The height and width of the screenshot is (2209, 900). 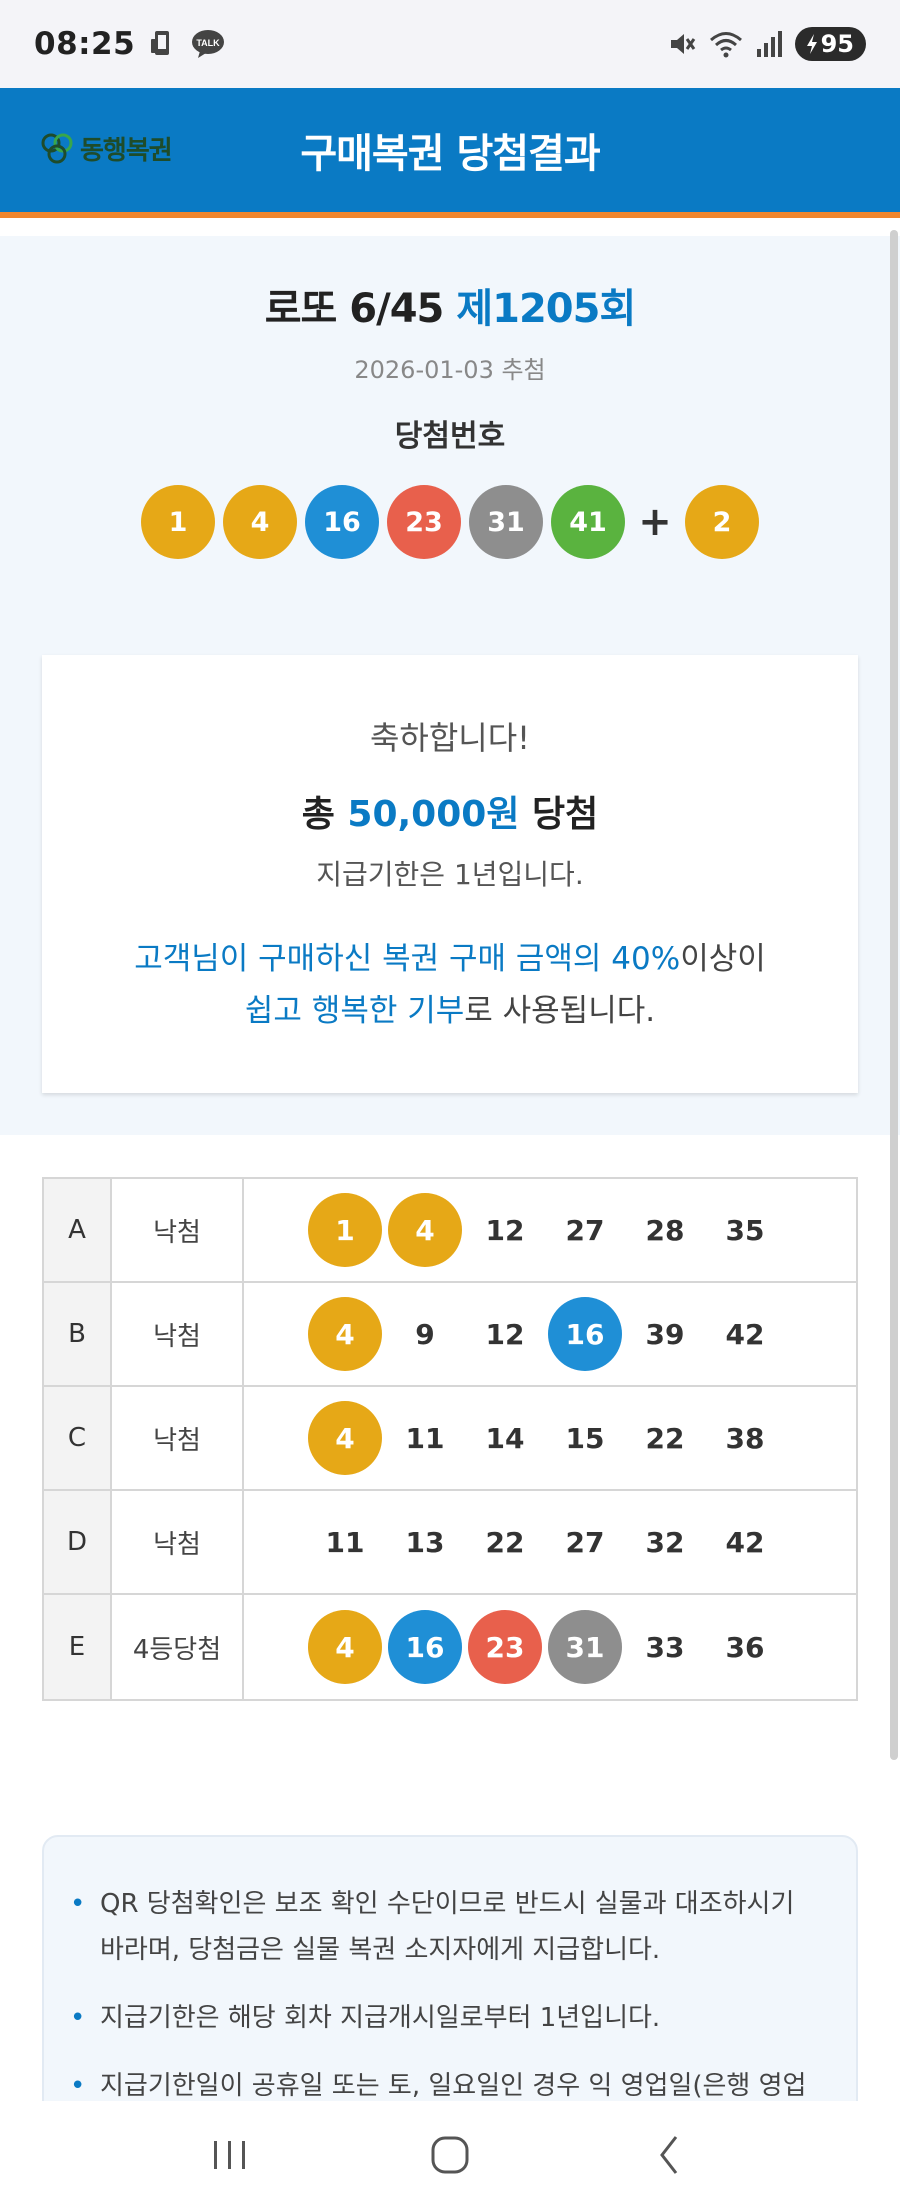 I want to click on clover-logo-icon, so click(x=57, y=149).